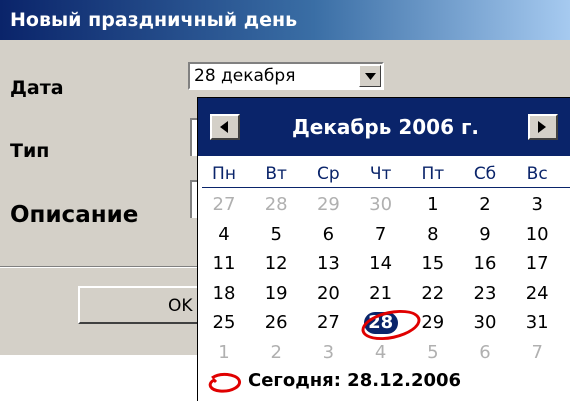 The height and width of the screenshot is (401, 570). I want to click on weekday-header: Чт, so click(380, 174).